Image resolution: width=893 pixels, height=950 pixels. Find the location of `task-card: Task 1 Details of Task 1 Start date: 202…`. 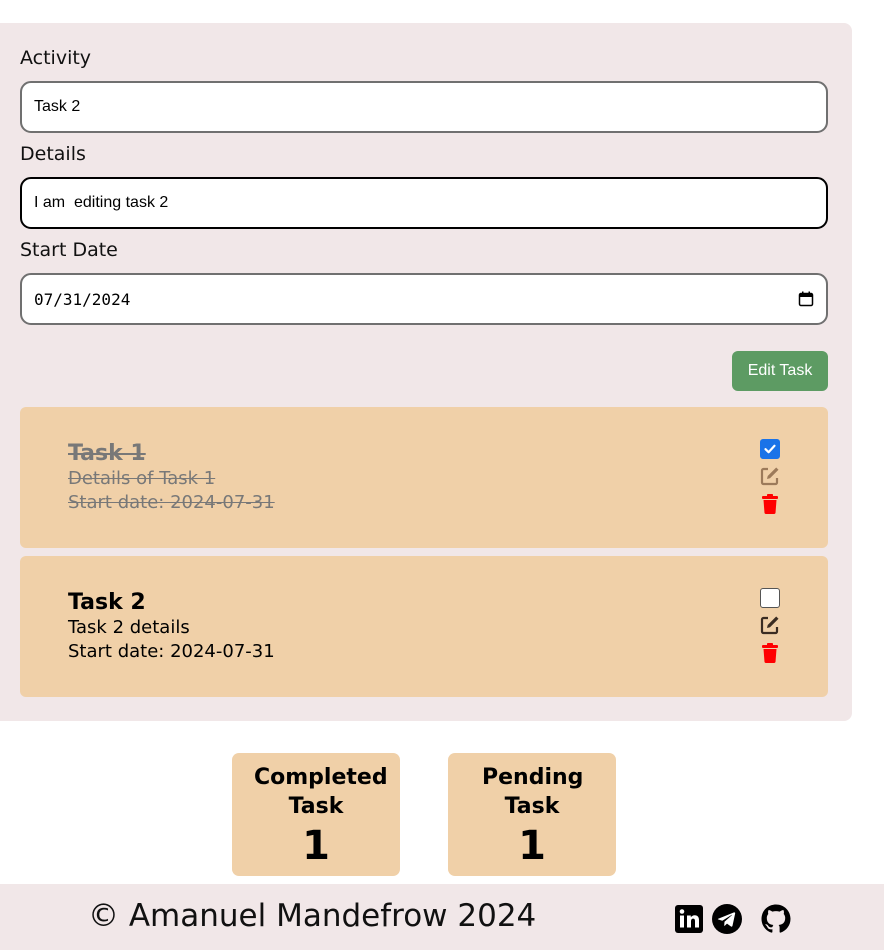

task-card: Task 1 Details of Task 1 Start date: 202… is located at coordinates (424, 477).